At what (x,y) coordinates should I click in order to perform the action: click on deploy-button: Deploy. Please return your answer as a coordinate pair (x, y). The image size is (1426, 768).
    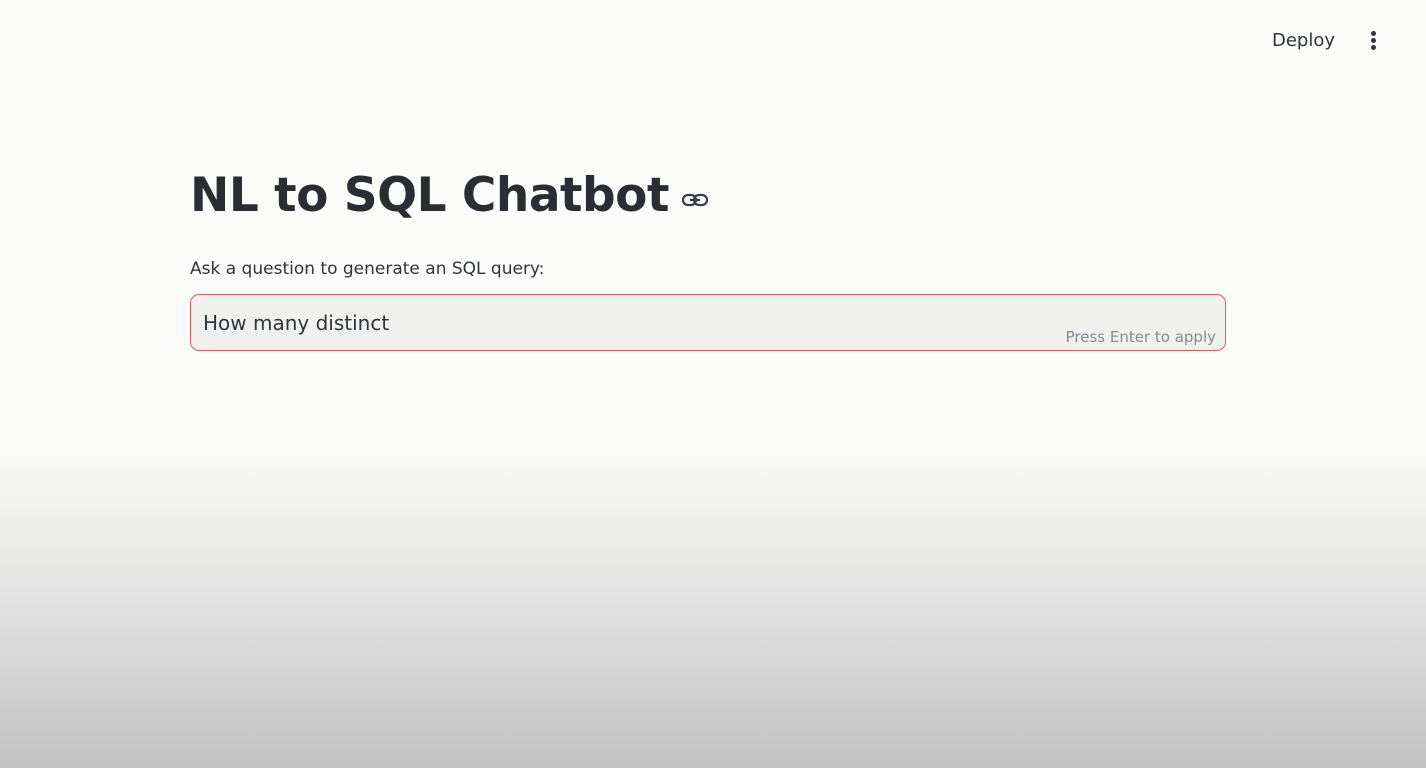
    Looking at the image, I should click on (1303, 41).